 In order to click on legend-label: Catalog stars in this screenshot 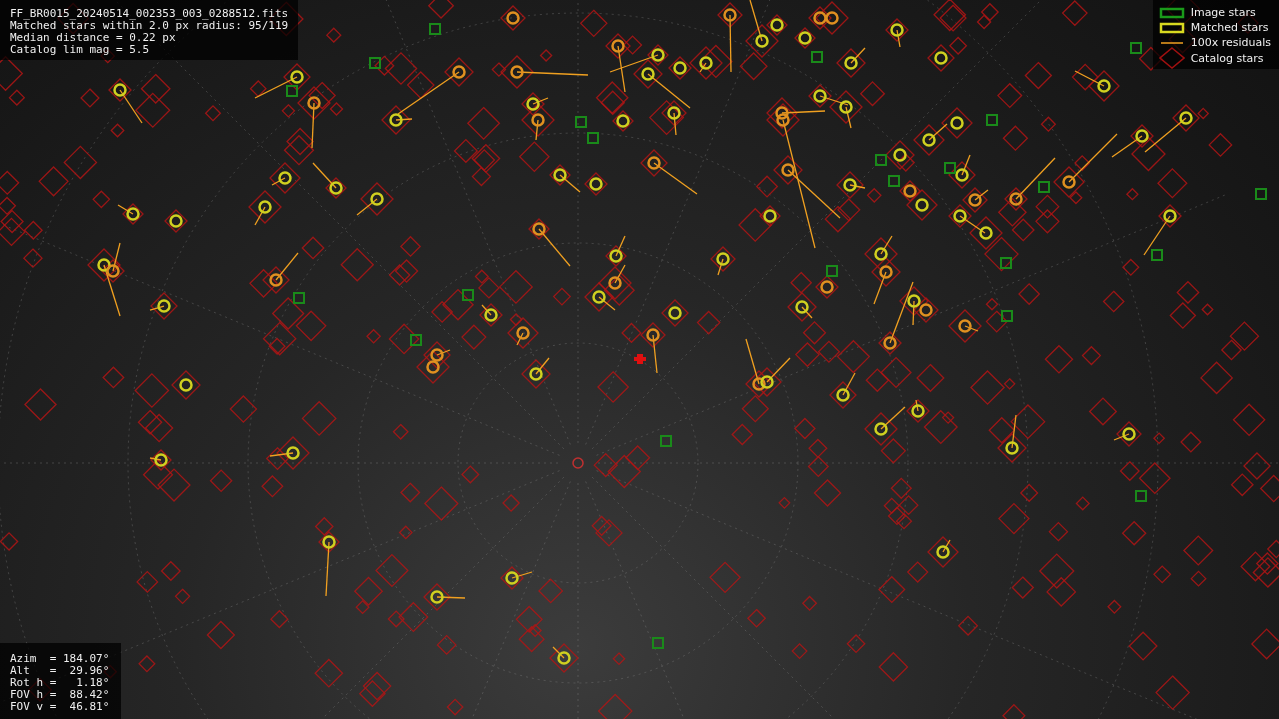, I will do `click(1227, 58)`.